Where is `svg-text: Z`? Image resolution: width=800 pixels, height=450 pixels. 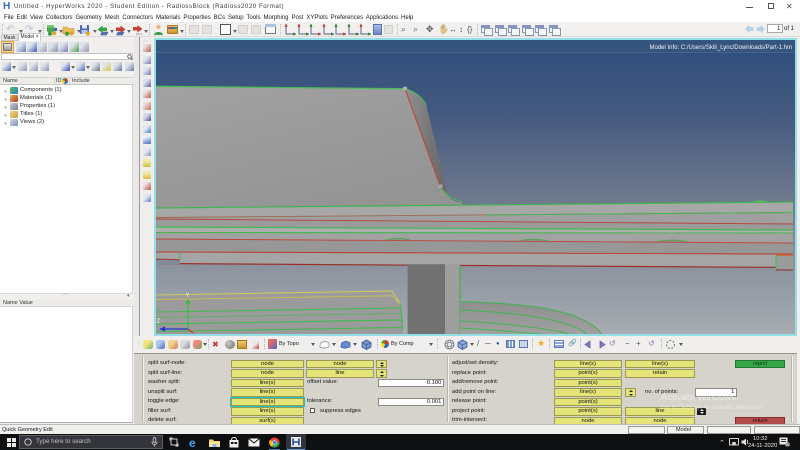
svg-text: Z is located at coordinates (159, 322).